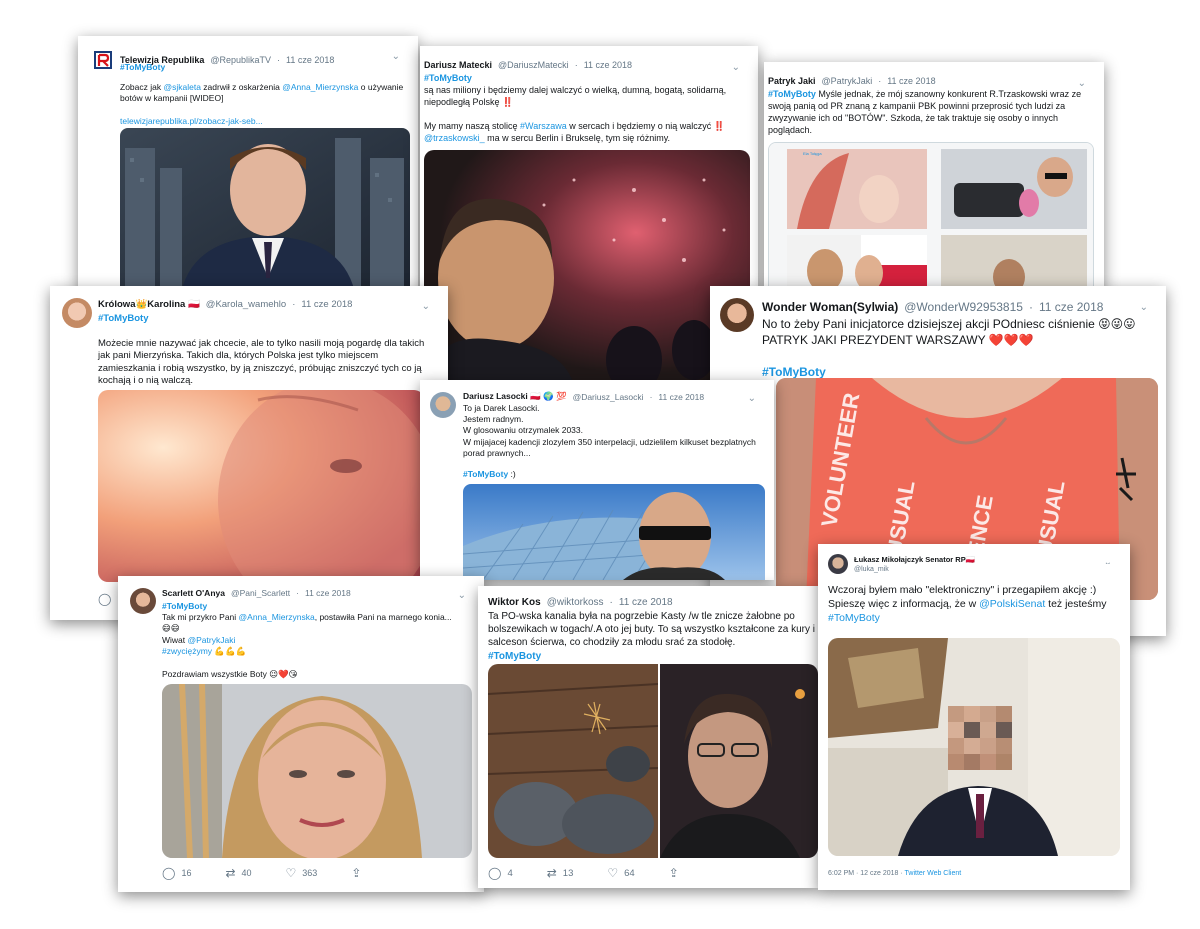 The width and height of the screenshot is (1200, 929). What do you see at coordinates (543, 126) in the screenshot?
I see `hashtag-link: #Warszawa` at bounding box center [543, 126].